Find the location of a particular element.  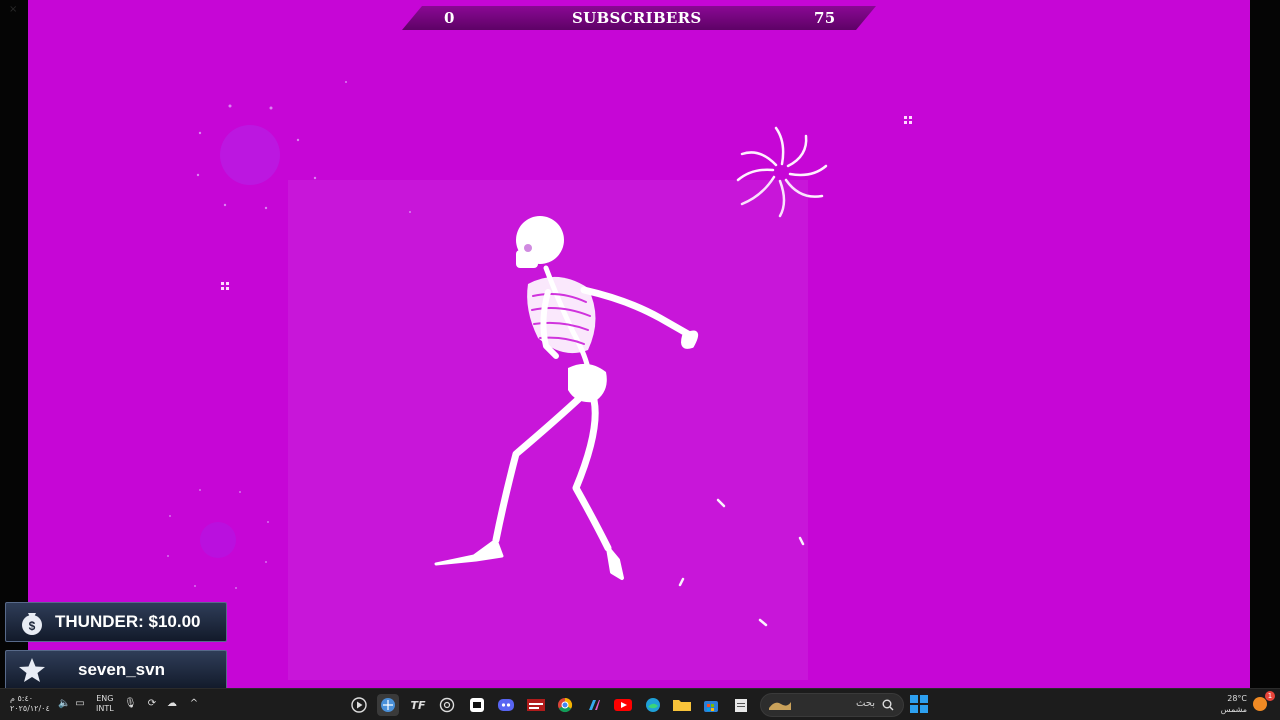

weather-temp: 28°C is located at coordinates (1237, 698).